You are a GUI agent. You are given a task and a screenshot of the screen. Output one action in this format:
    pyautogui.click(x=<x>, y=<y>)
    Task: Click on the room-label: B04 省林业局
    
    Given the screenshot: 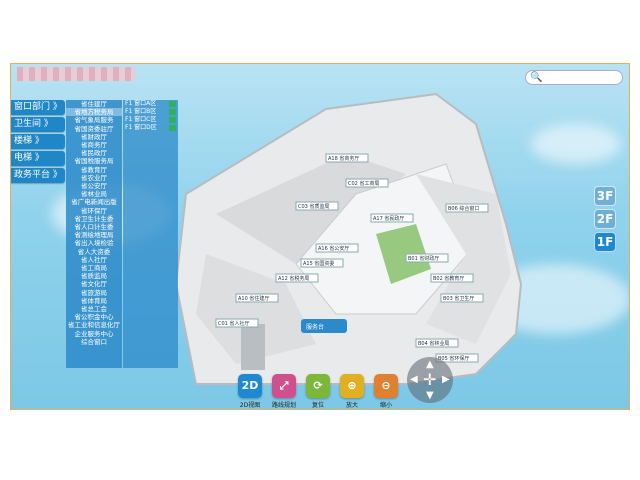 What is the action you would take?
    pyautogui.click(x=433, y=343)
    